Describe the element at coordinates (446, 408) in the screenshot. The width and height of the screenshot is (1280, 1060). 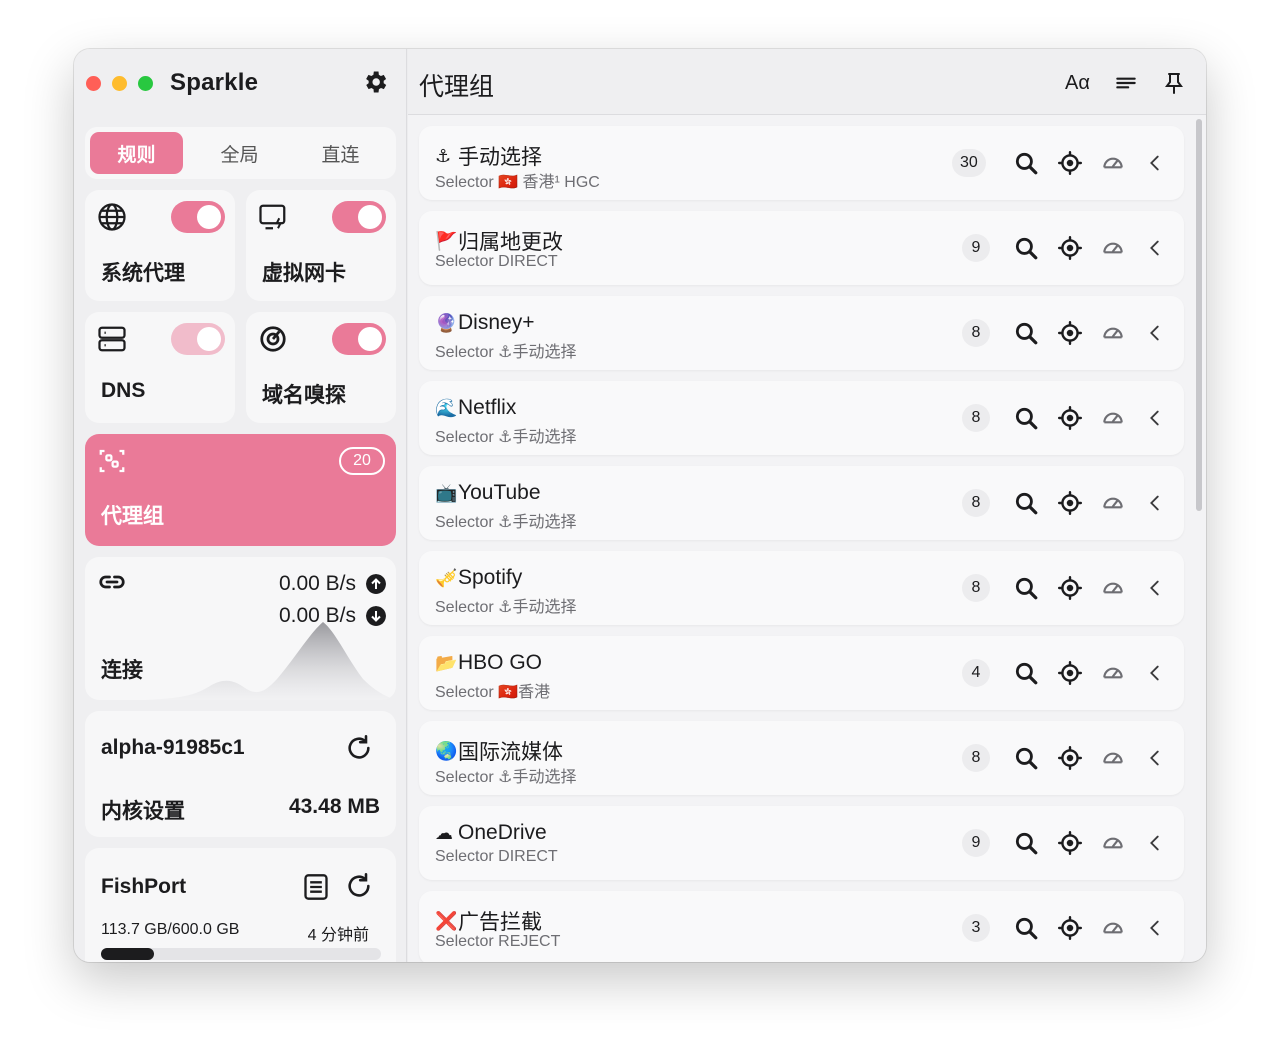
I see `group-emoji-icon: 🌊` at that location.